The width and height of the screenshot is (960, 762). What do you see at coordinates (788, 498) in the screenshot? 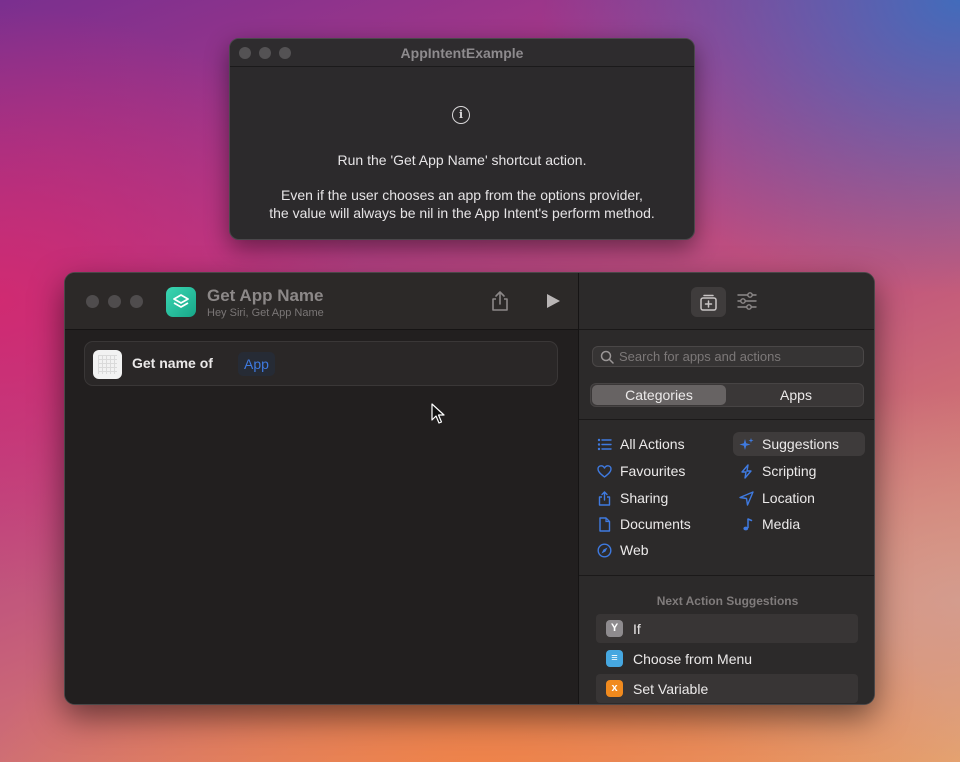
I see `category-label: Location` at bounding box center [788, 498].